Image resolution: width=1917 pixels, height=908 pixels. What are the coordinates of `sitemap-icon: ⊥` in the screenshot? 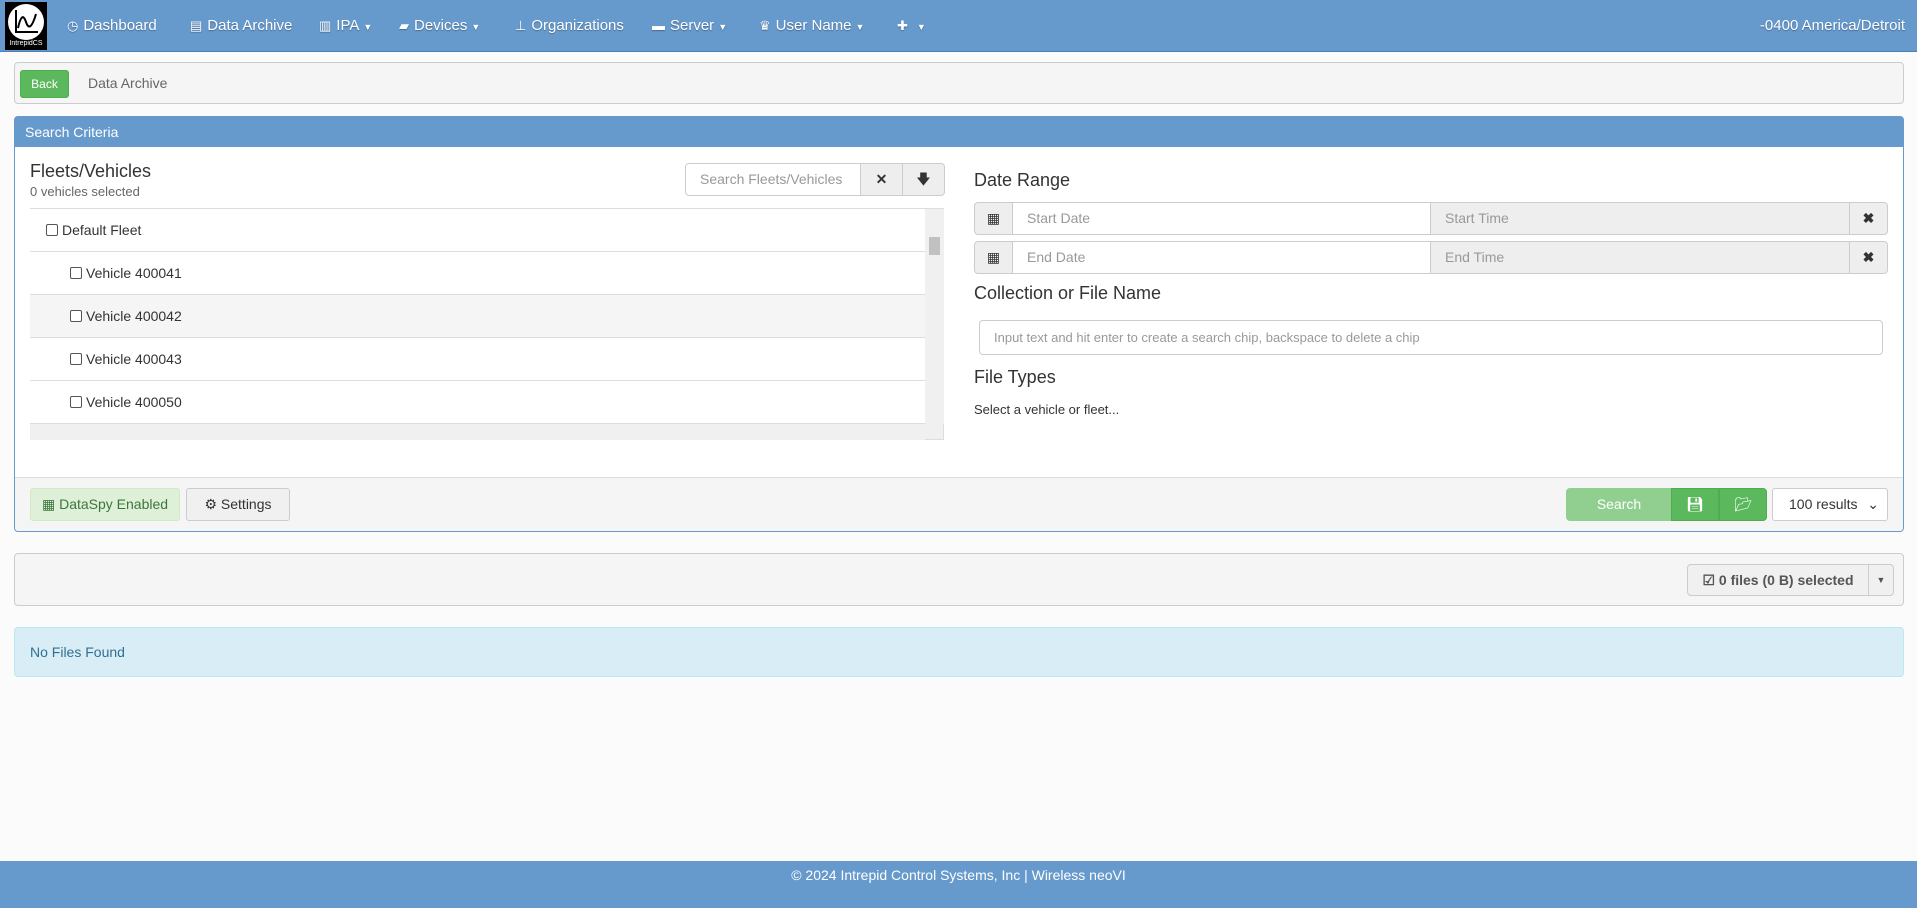 It's located at (521, 25).